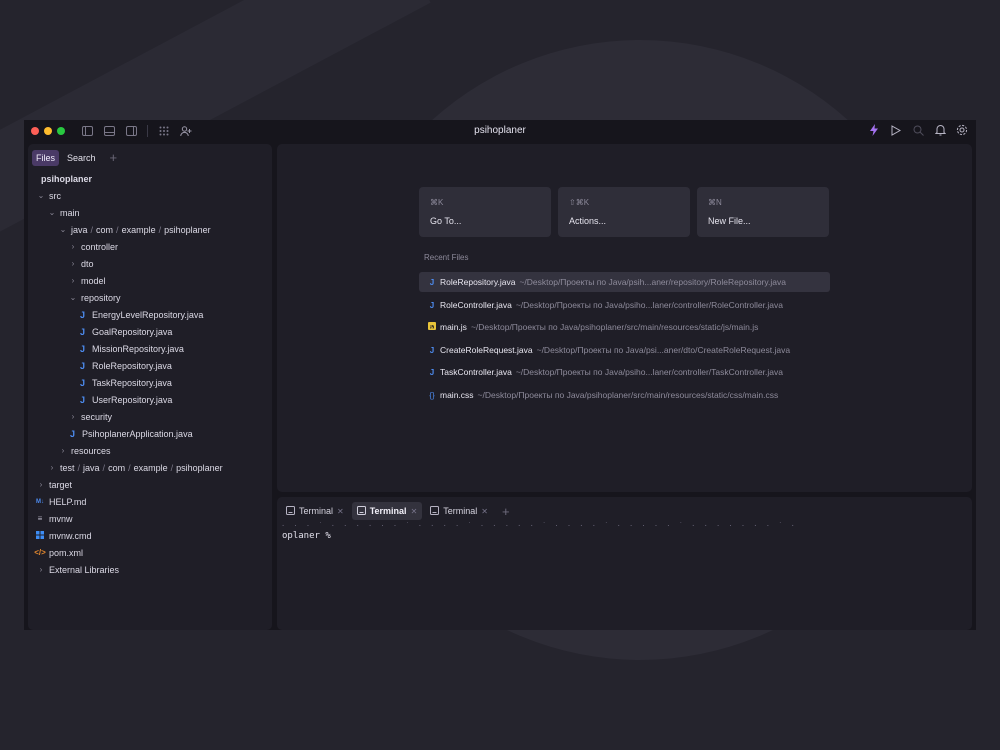  I want to click on tree-root-label: psihoplaner, so click(67, 178).